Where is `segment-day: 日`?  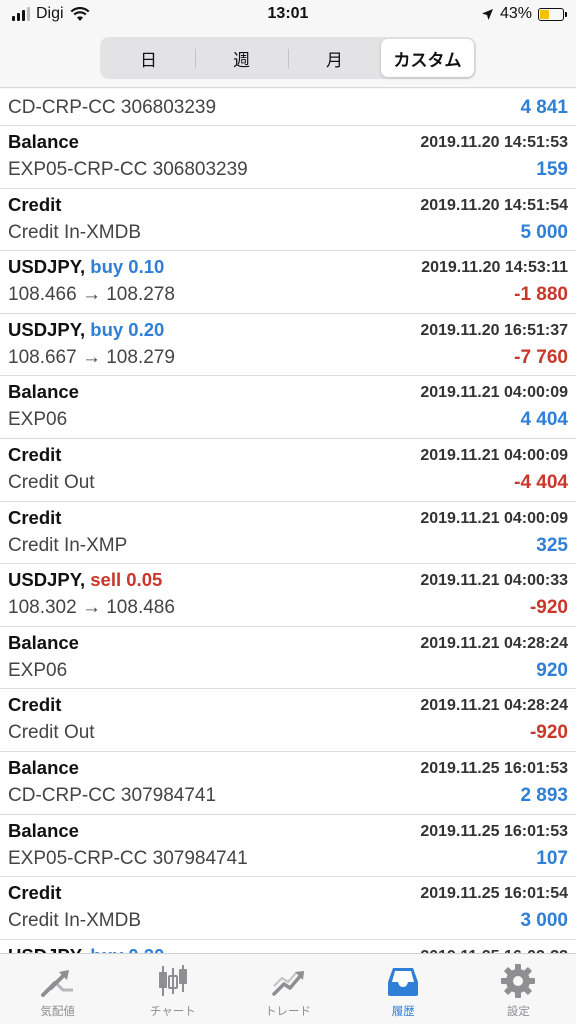
segment-day: 日 is located at coordinates (148, 58).